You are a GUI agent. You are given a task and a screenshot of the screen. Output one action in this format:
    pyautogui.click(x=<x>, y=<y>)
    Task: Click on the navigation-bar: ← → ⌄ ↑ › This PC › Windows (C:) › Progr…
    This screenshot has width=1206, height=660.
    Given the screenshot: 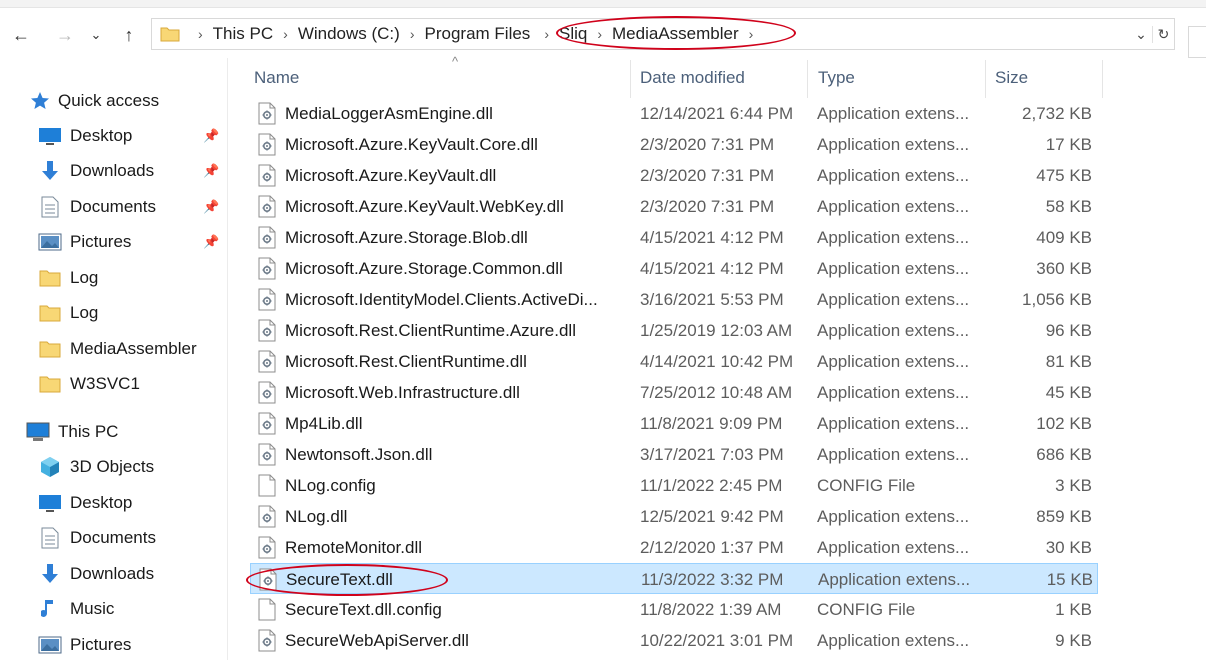 What is the action you would take?
    pyautogui.click(x=603, y=33)
    